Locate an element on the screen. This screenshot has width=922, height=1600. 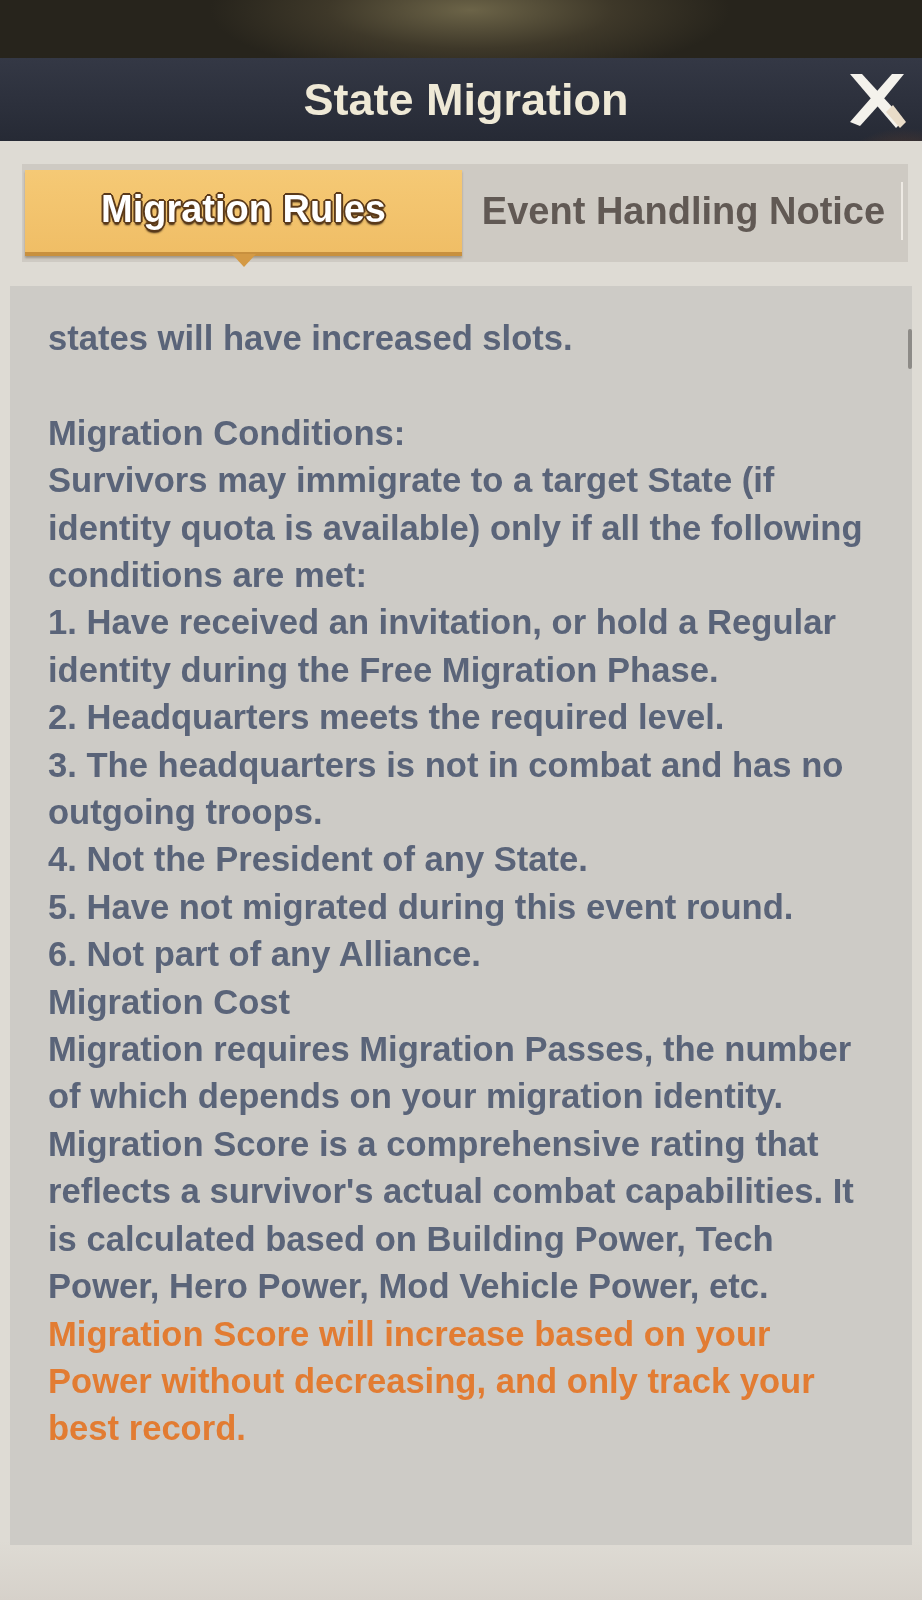
paragraph: 2. Headquarters meets the required level. is located at coordinates (387, 718).